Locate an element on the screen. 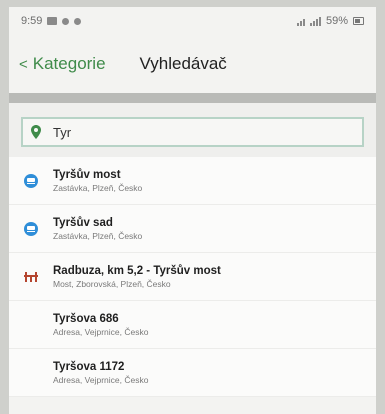 Image resolution: width=385 pixels, height=414 pixels. chevron-left-icon: < is located at coordinates (23, 64).